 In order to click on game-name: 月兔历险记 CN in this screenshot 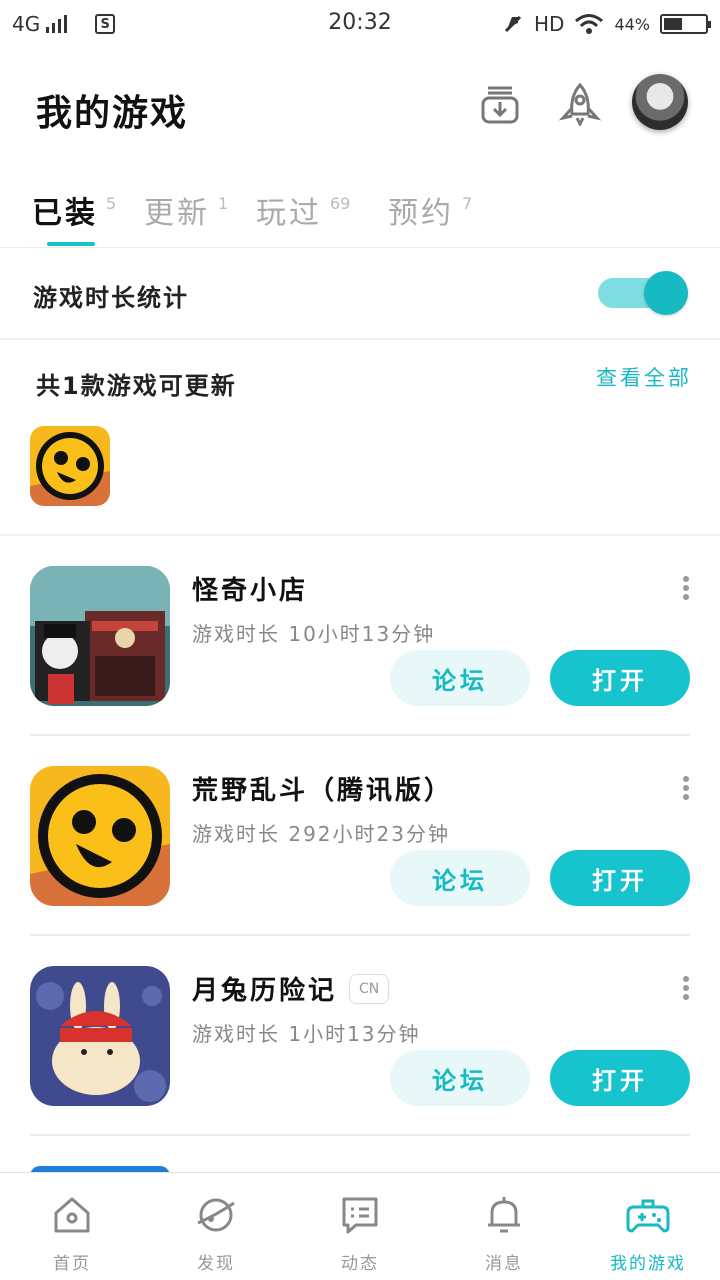, I will do `click(291, 988)`.